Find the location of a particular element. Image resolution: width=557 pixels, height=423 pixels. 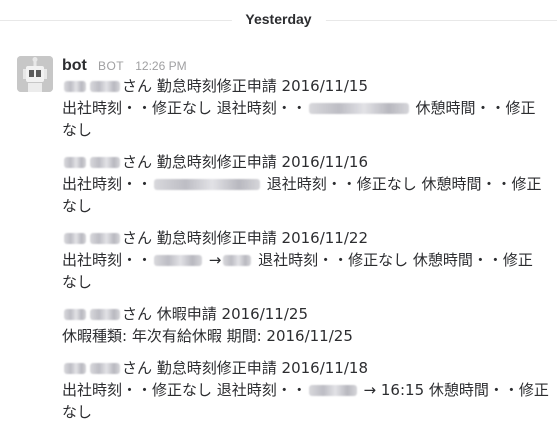

message-title: さん 休暇申請 2016/11/25 is located at coordinates (302, 314).